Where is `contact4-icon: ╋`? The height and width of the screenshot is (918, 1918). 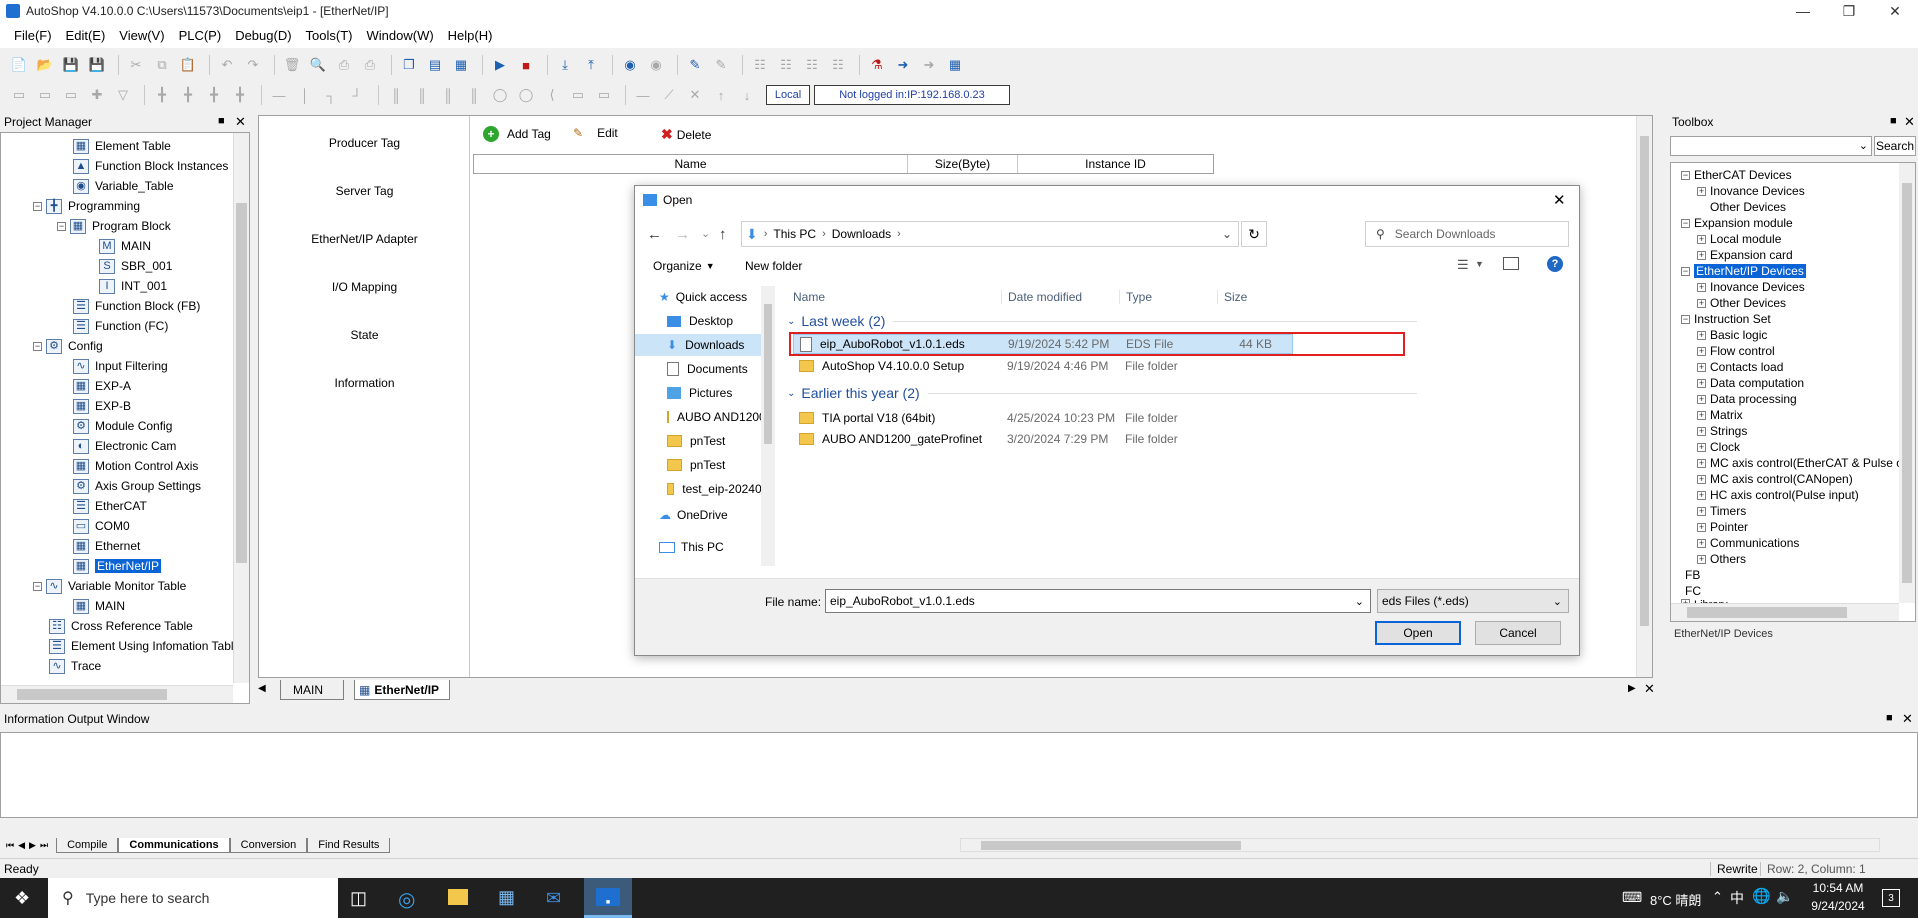
contact4-icon: ╋ is located at coordinates (240, 95).